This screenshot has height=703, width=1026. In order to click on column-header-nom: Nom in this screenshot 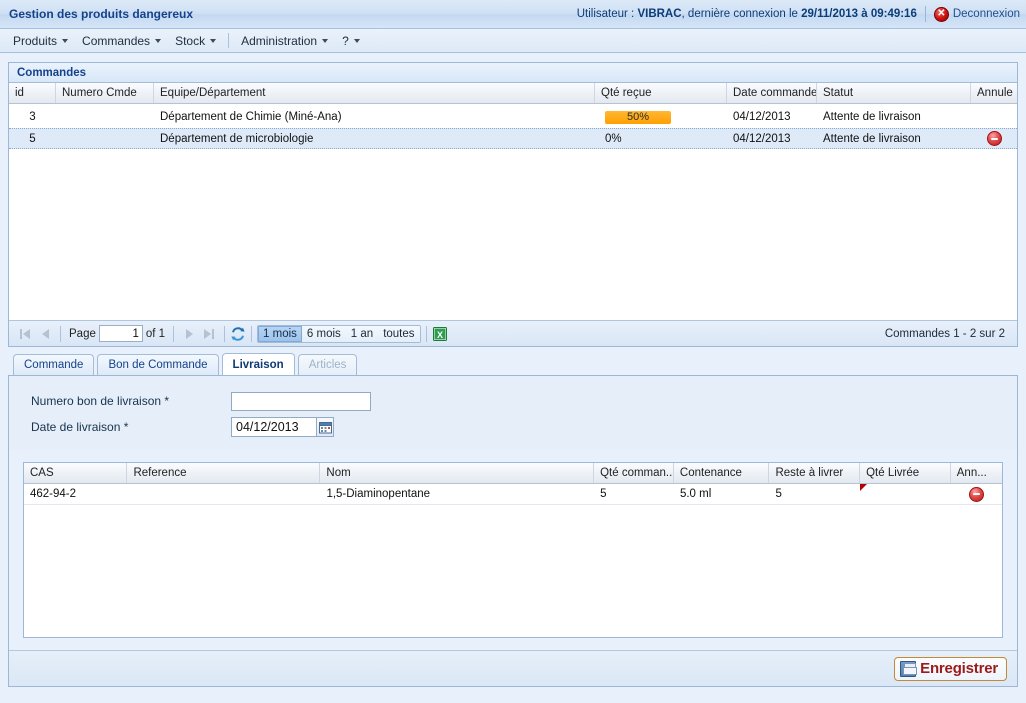, I will do `click(457, 473)`.